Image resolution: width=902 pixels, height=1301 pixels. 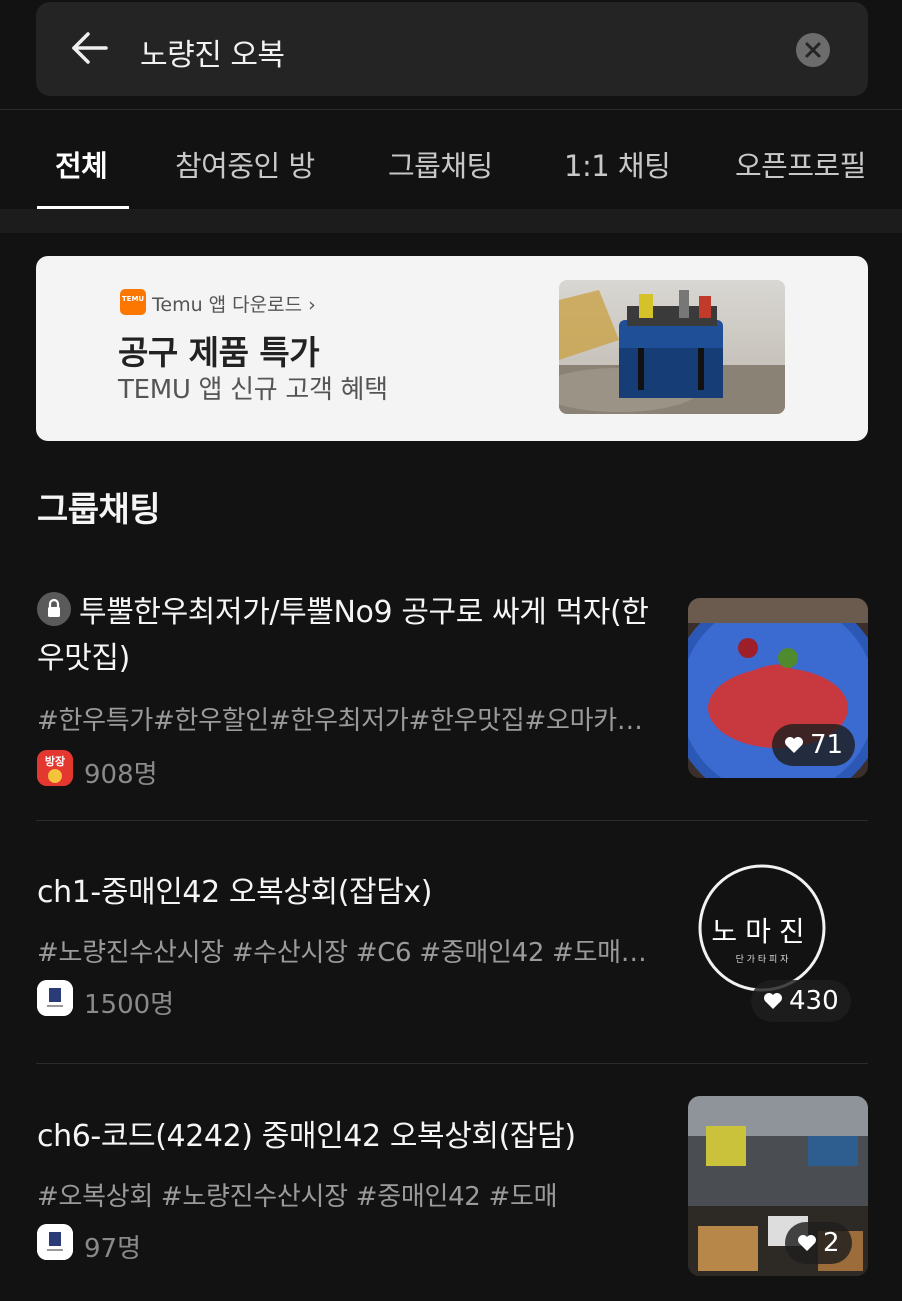 I want to click on lock-icon, so click(x=54, y=609).